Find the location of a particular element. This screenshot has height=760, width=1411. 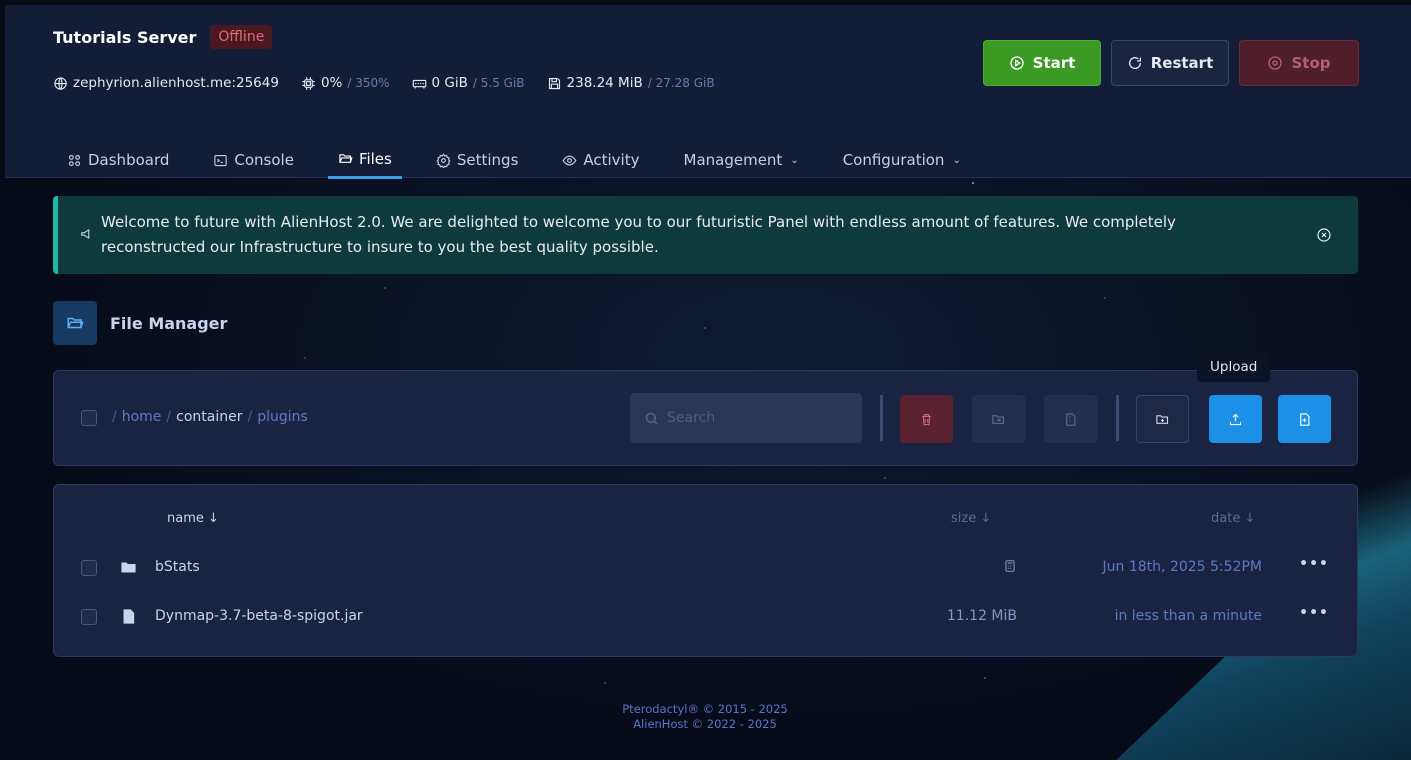

tab-configuration: Configuration ⌄ is located at coordinates (902, 160).